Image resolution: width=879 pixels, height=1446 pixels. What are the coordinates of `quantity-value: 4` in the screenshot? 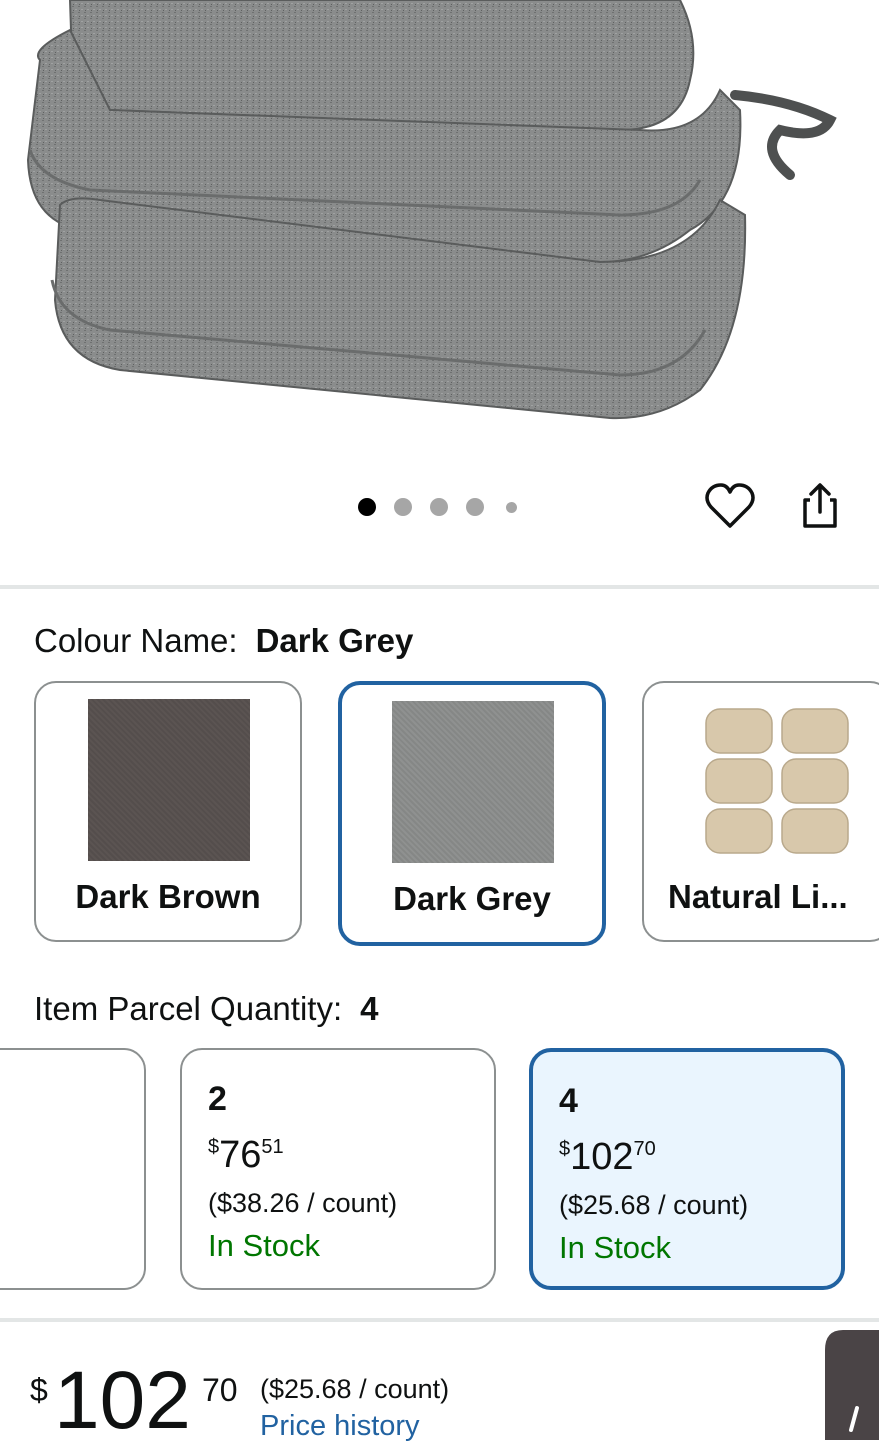 It's located at (369, 1008).